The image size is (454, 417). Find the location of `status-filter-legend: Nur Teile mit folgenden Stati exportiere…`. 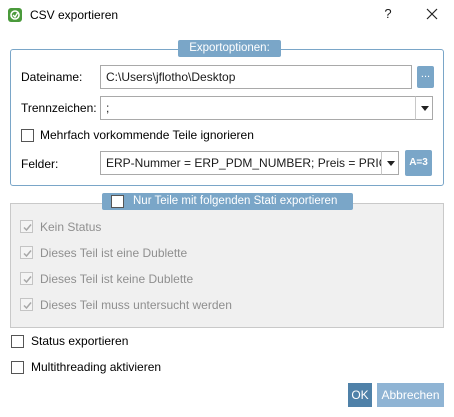

status-filter-legend: Nur Teile mit folgenden Stati exportiere… is located at coordinates (227, 201).